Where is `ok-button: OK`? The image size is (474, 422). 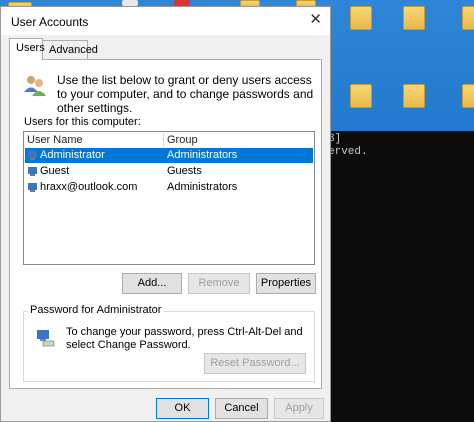 ok-button: OK is located at coordinates (182, 408).